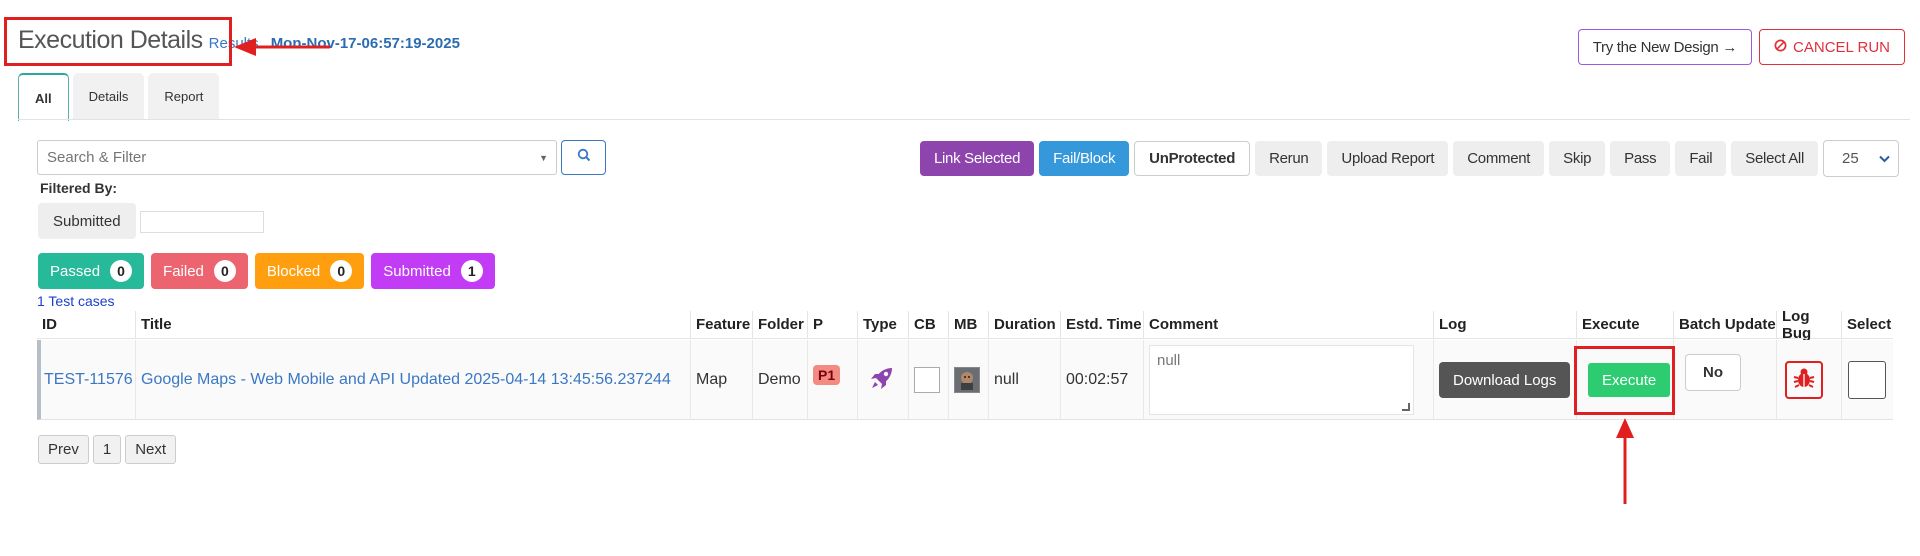 Image resolution: width=1920 pixels, height=556 pixels. What do you see at coordinates (1169, 360) in the screenshot?
I see `comment-text: null` at bounding box center [1169, 360].